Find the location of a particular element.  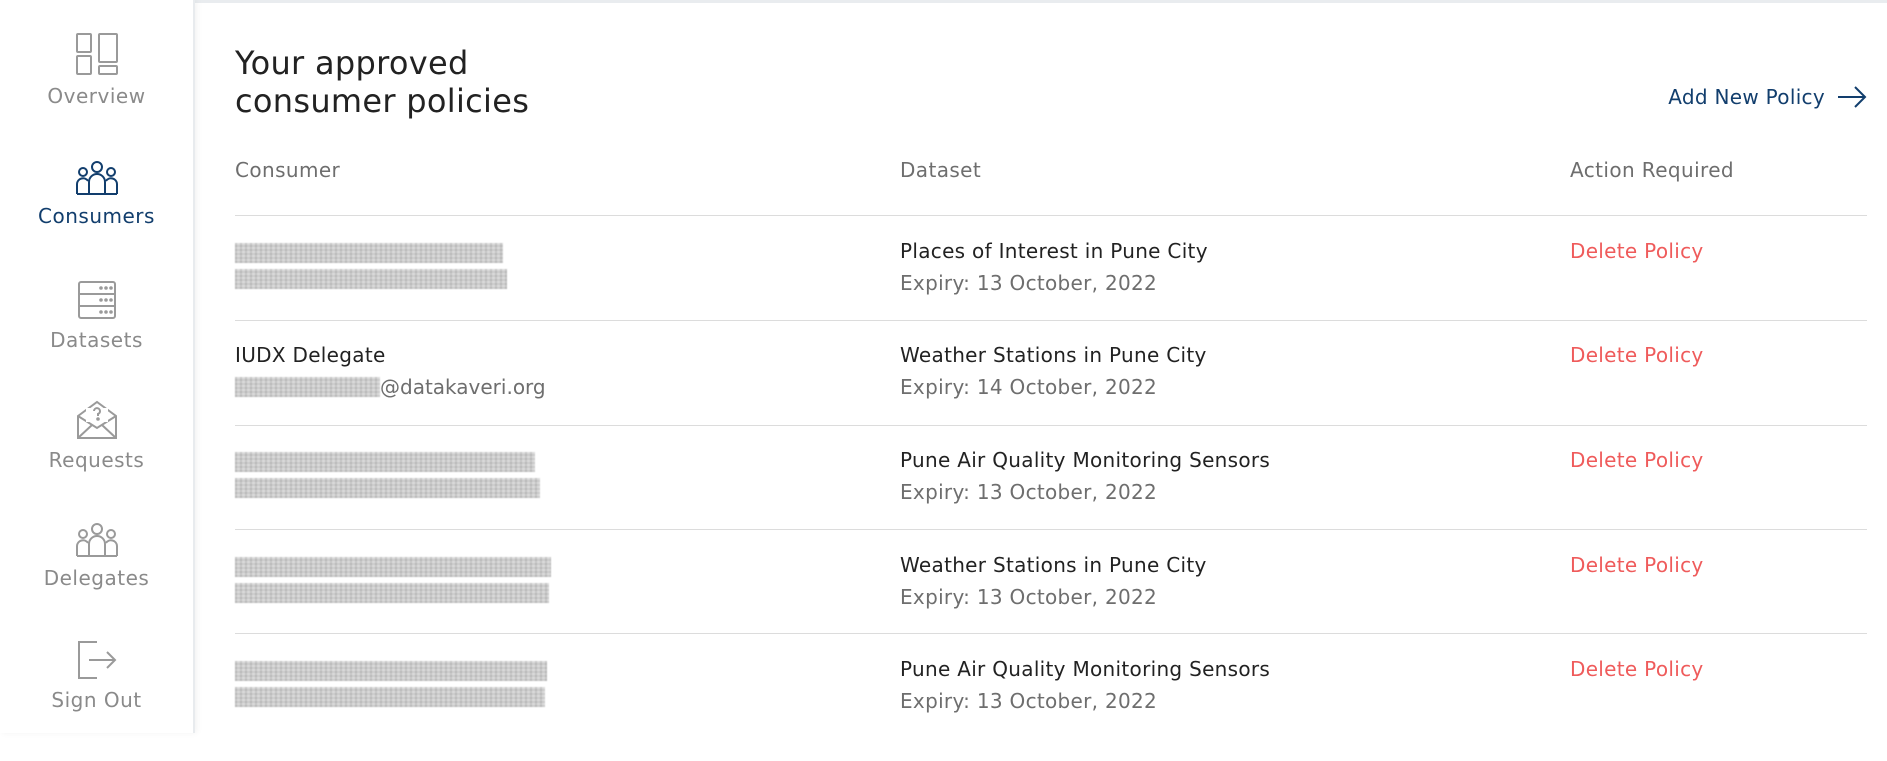

sidebar-item-delegates: Delegates is located at coordinates (96, 556).